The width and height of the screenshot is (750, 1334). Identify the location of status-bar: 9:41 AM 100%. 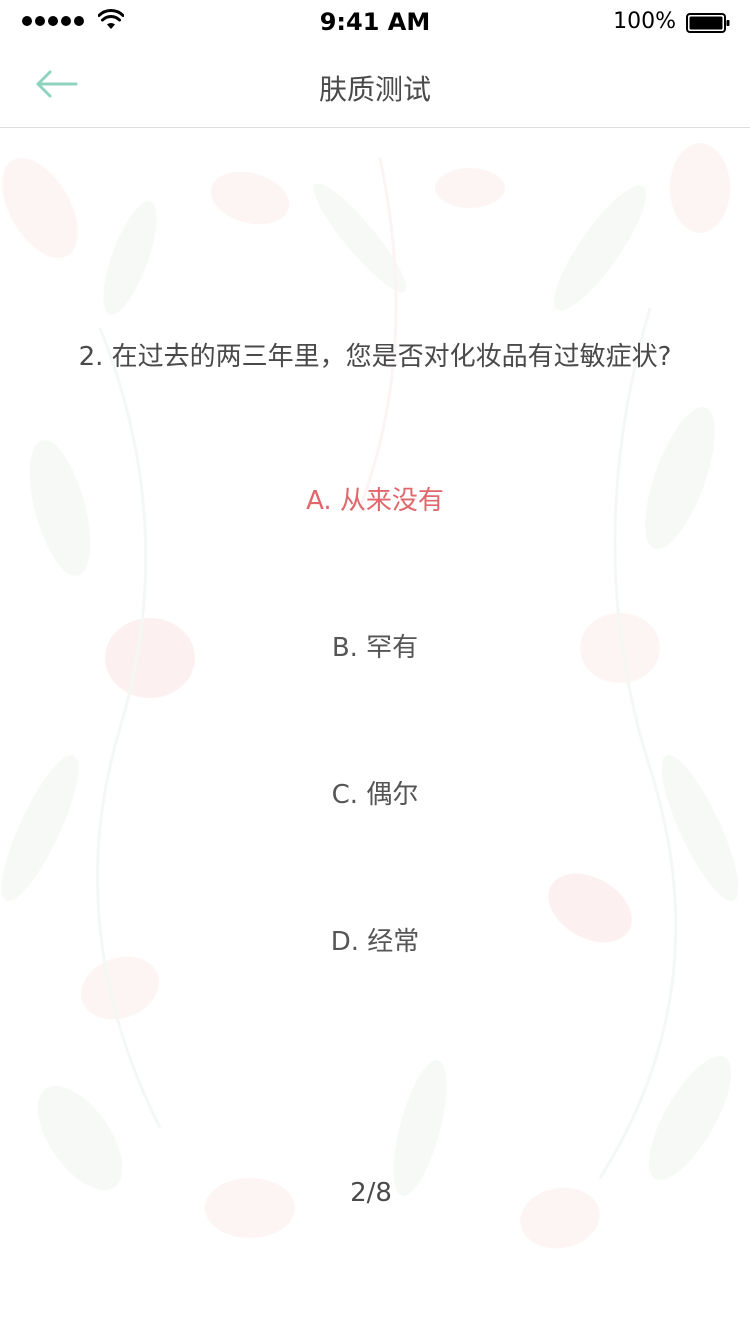
(375, 20).